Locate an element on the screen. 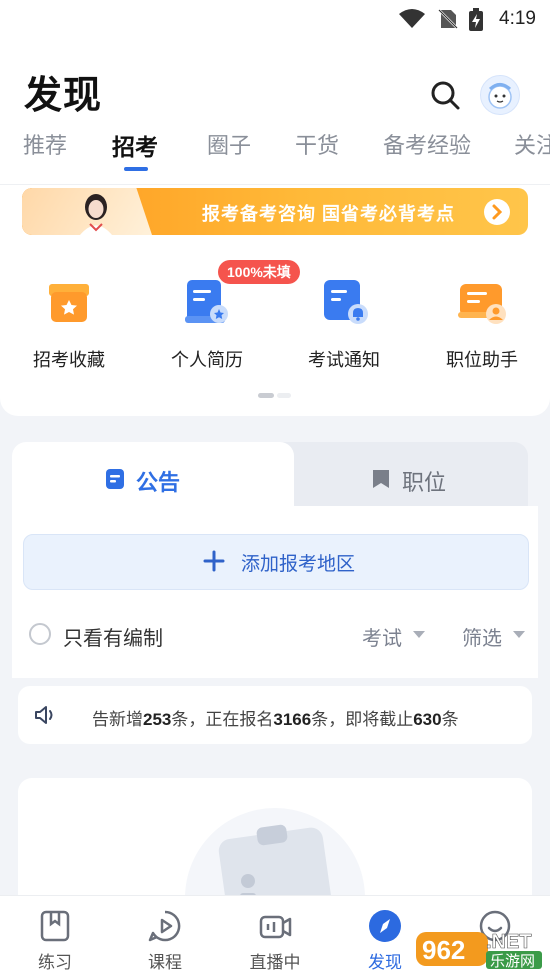 The image size is (550, 980). grid-item-resume: 个人简历 is located at coordinates (207, 322).